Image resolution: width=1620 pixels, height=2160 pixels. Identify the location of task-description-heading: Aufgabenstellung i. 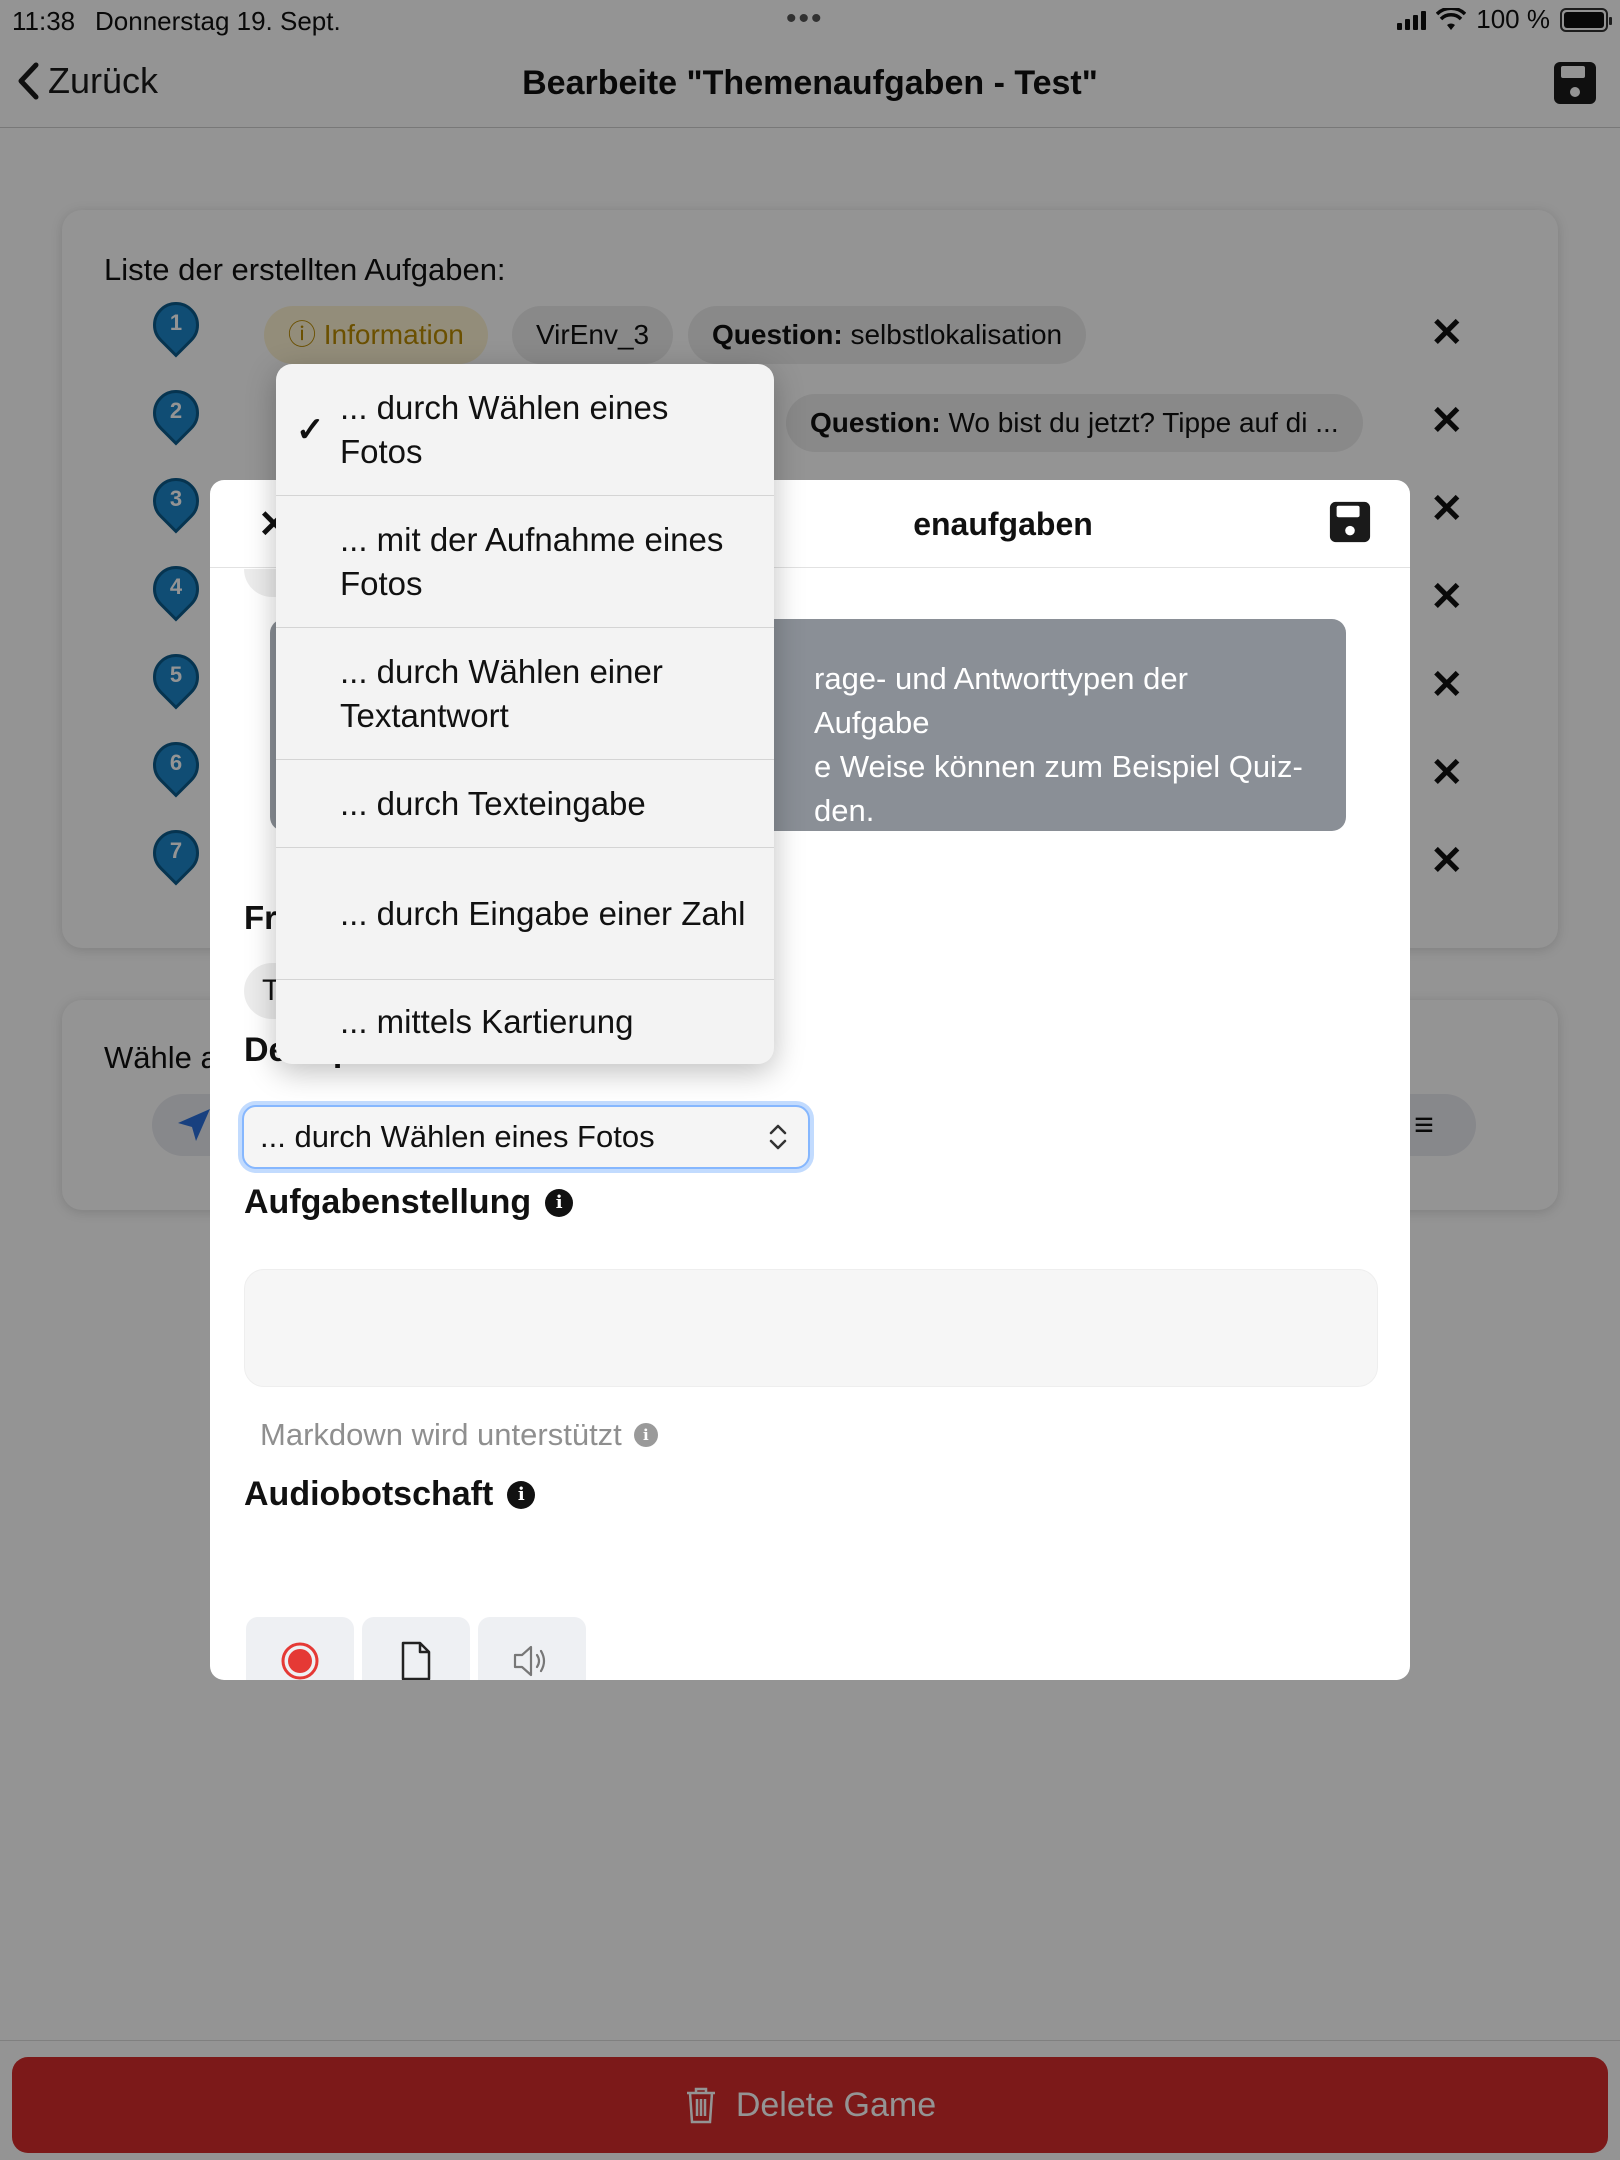
(409, 1202).